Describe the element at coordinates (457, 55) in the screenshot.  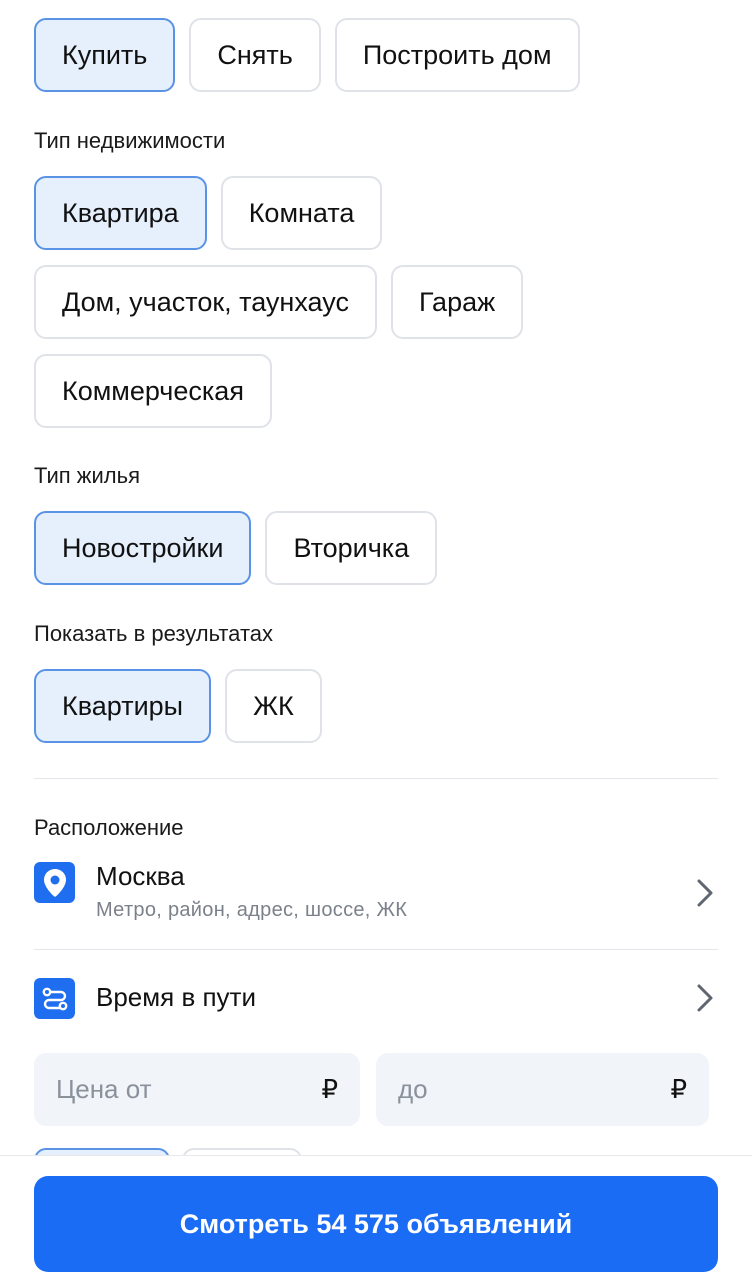
I see `deal-type-build-chip: Построить дом` at that location.